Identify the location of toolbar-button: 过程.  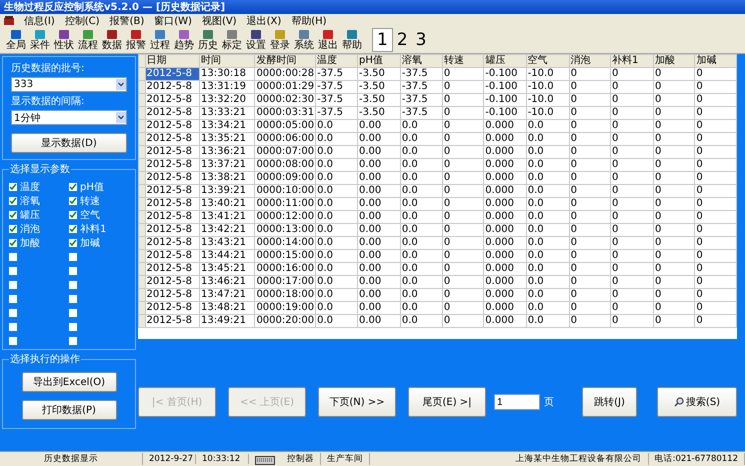
(160, 40).